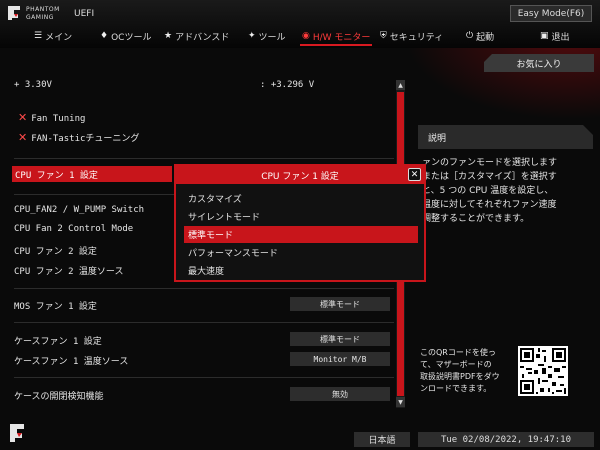 The image size is (600, 450). I want to click on logo-text-uefi: UEFI, so click(84, 14).